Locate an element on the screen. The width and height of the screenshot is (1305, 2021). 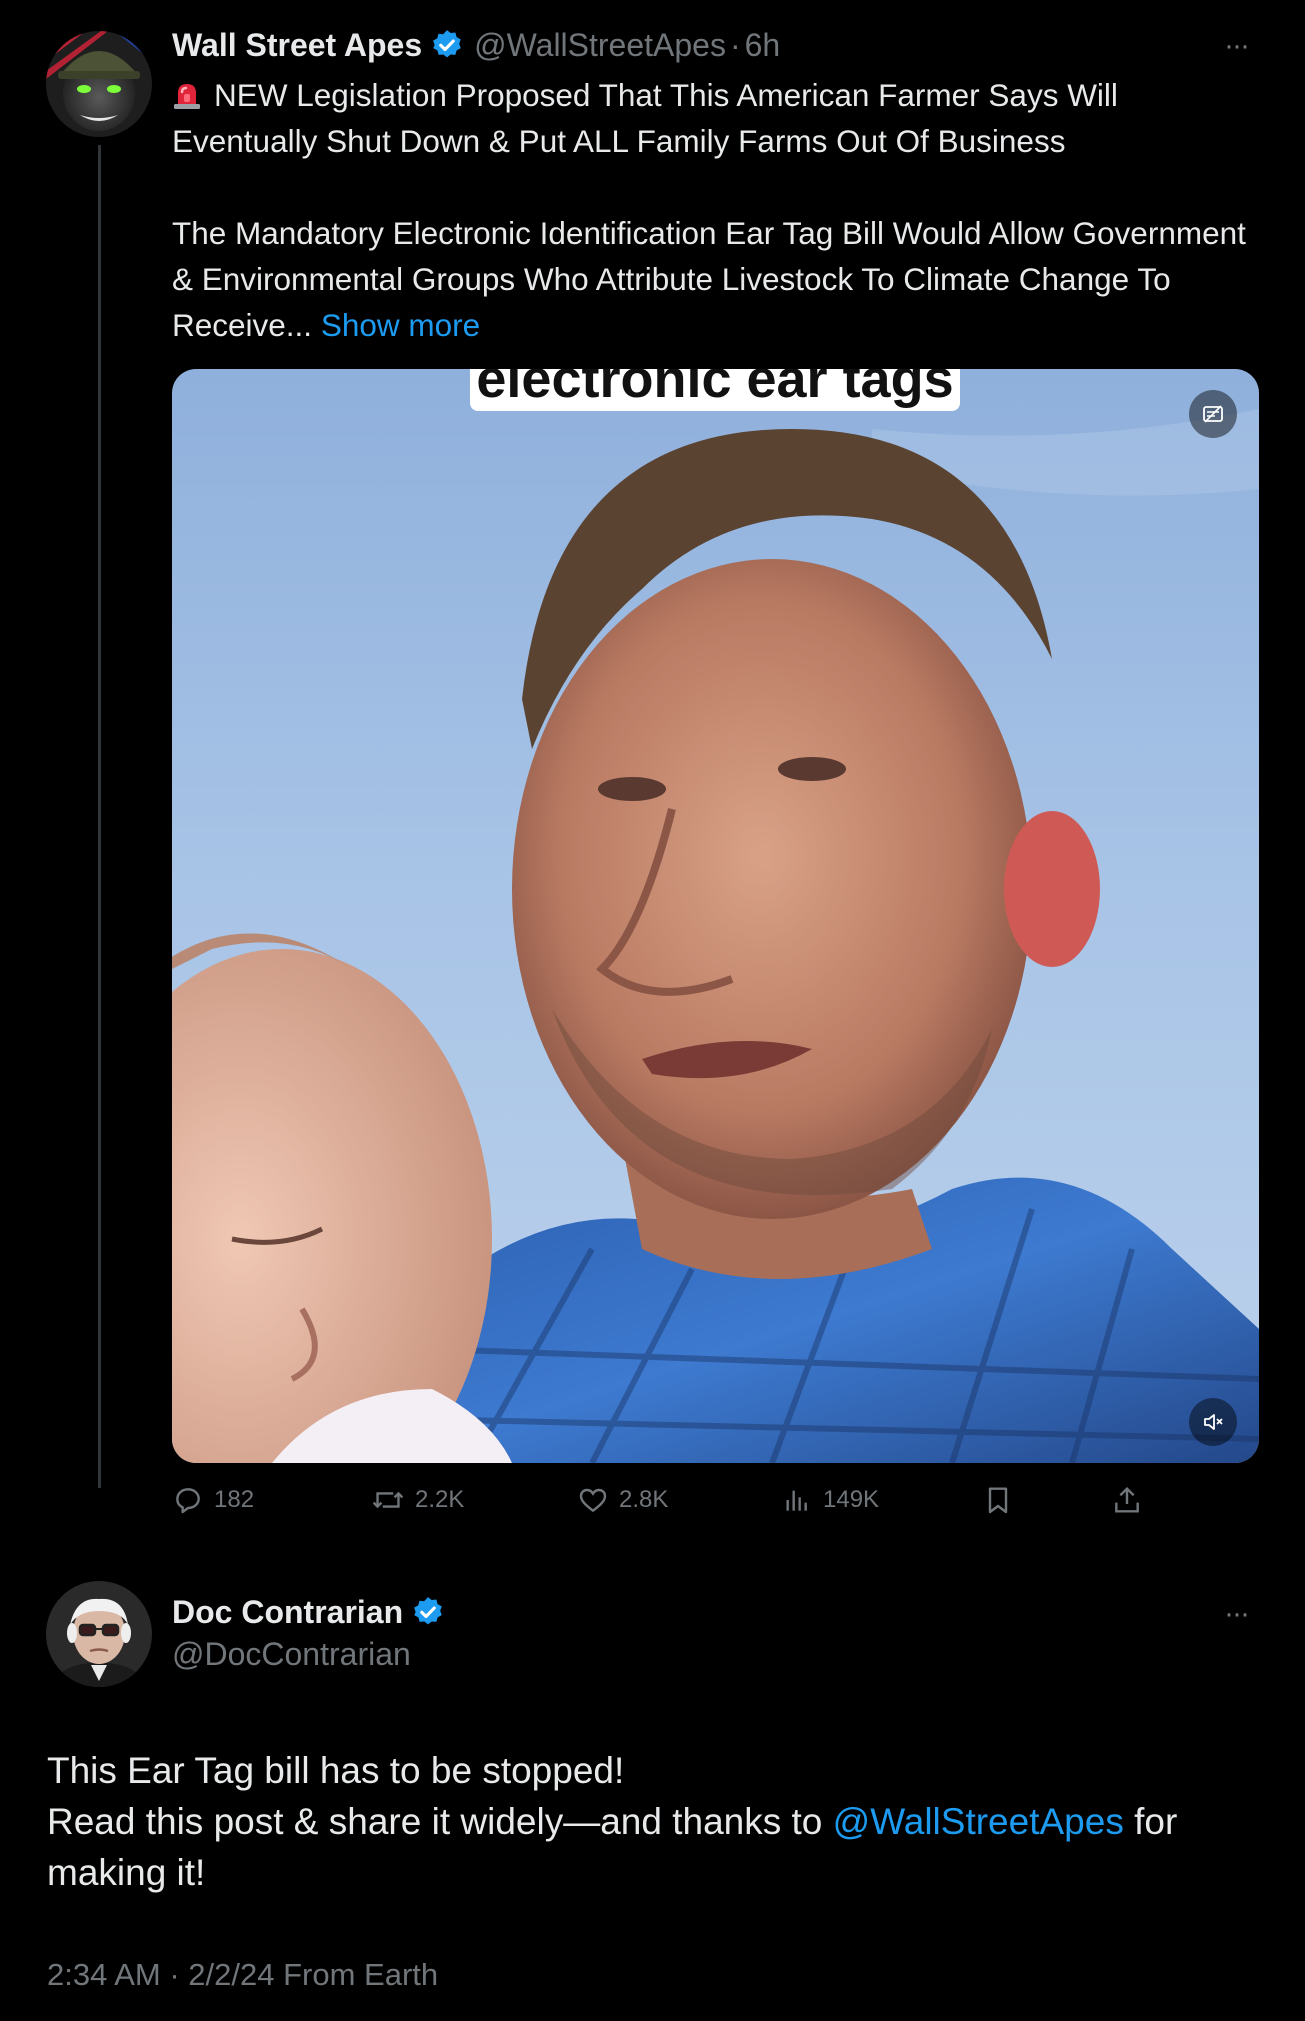
reply-author-avatar is located at coordinates (99, 1634).